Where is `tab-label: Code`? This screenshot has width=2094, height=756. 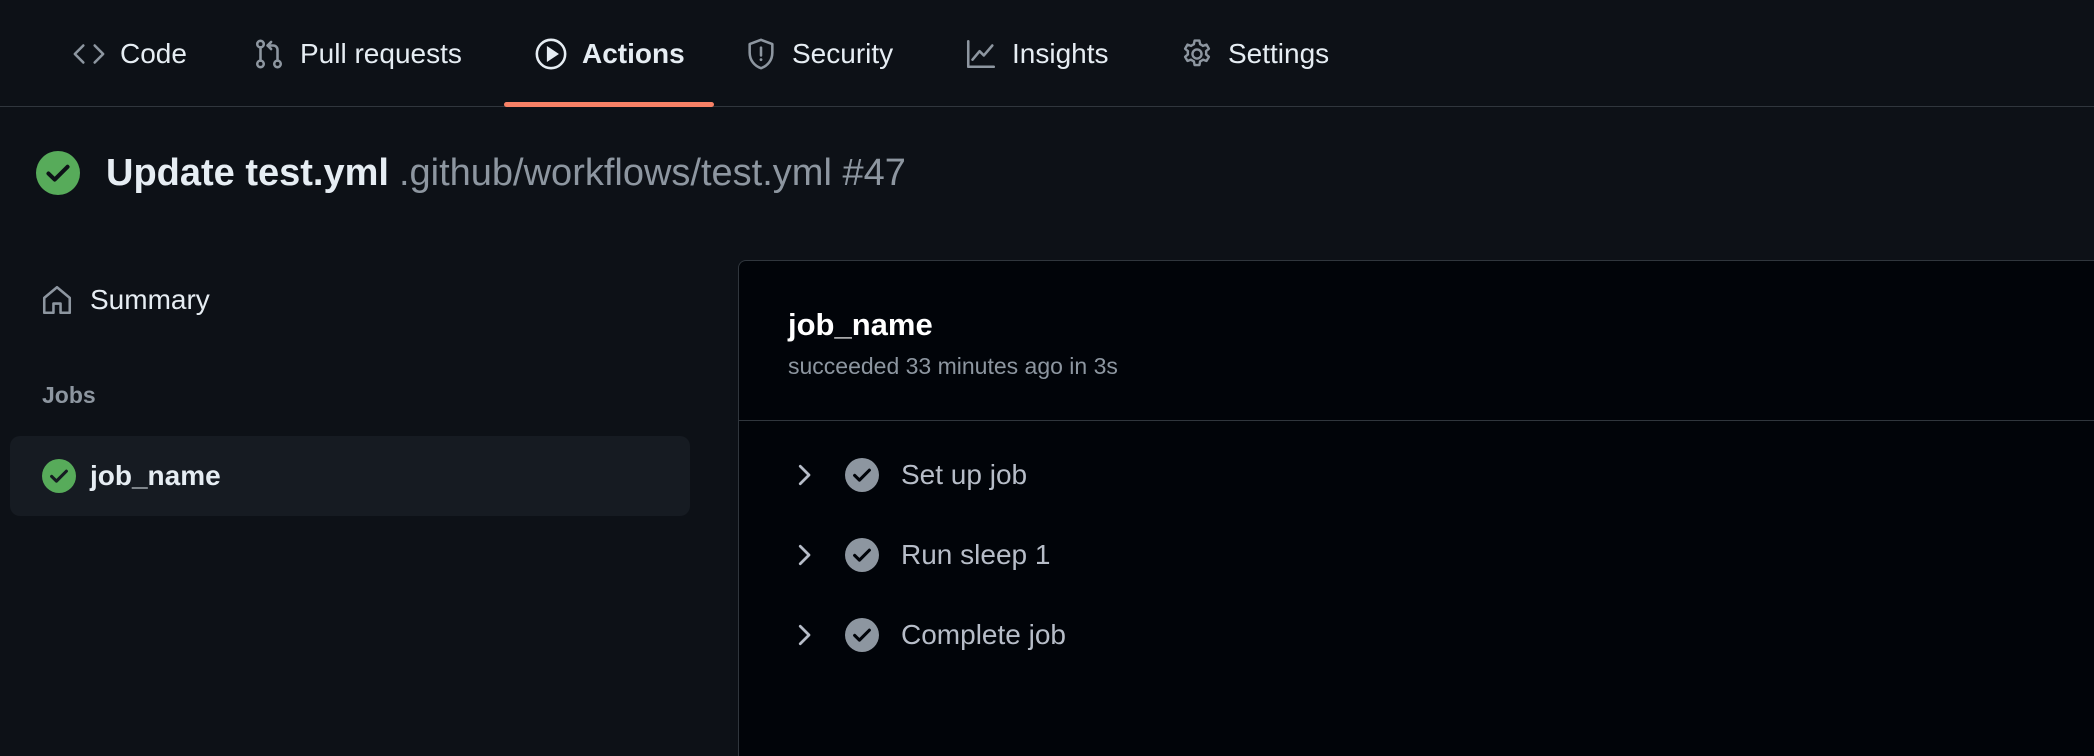
tab-label: Code is located at coordinates (153, 53).